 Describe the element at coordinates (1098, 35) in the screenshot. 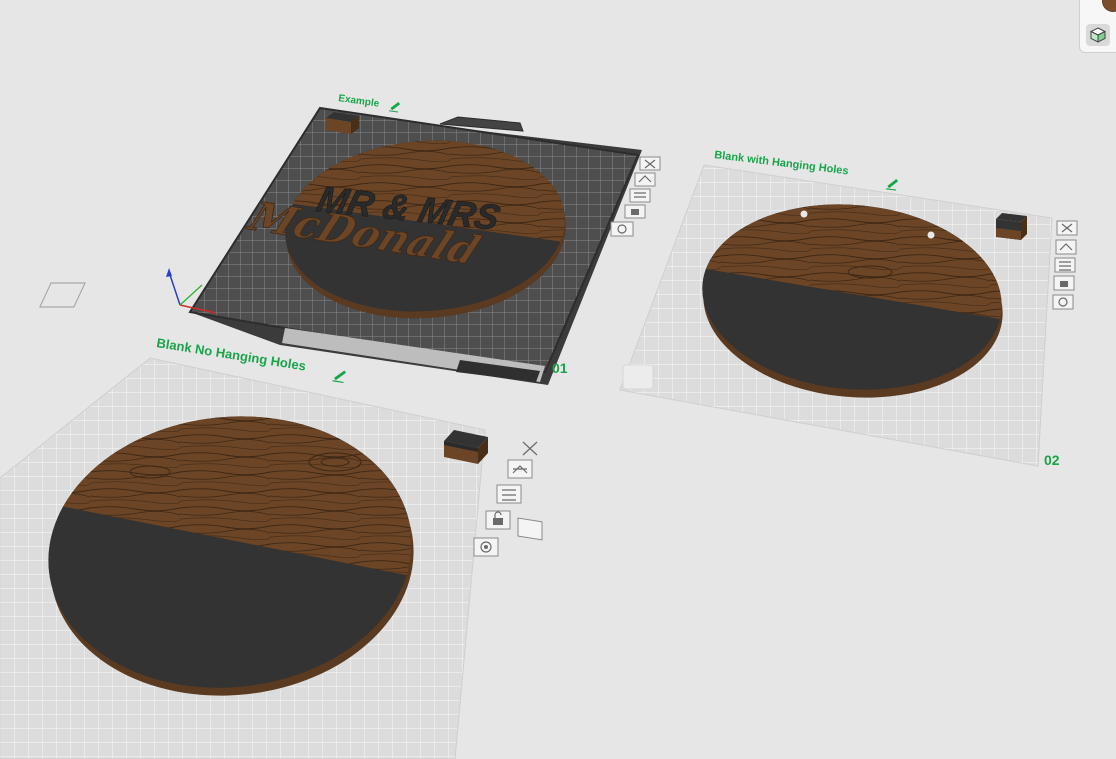

I see `cube-icon` at that location.